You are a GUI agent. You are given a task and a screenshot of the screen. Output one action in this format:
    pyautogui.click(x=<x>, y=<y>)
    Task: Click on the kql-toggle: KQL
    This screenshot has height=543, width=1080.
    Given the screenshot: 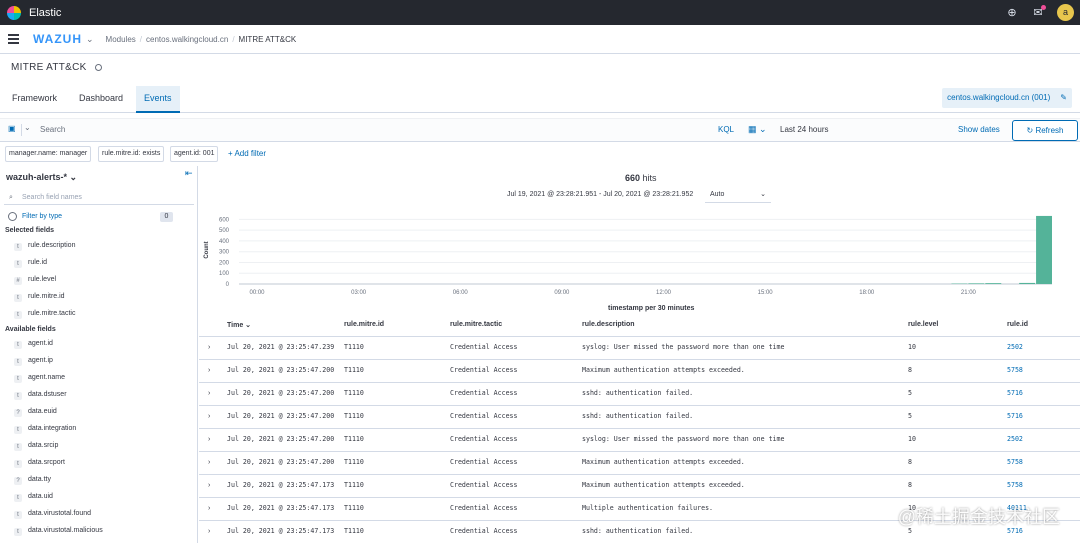 What is the action you would take?
    pyautogui.click(x=726, y=129)
    